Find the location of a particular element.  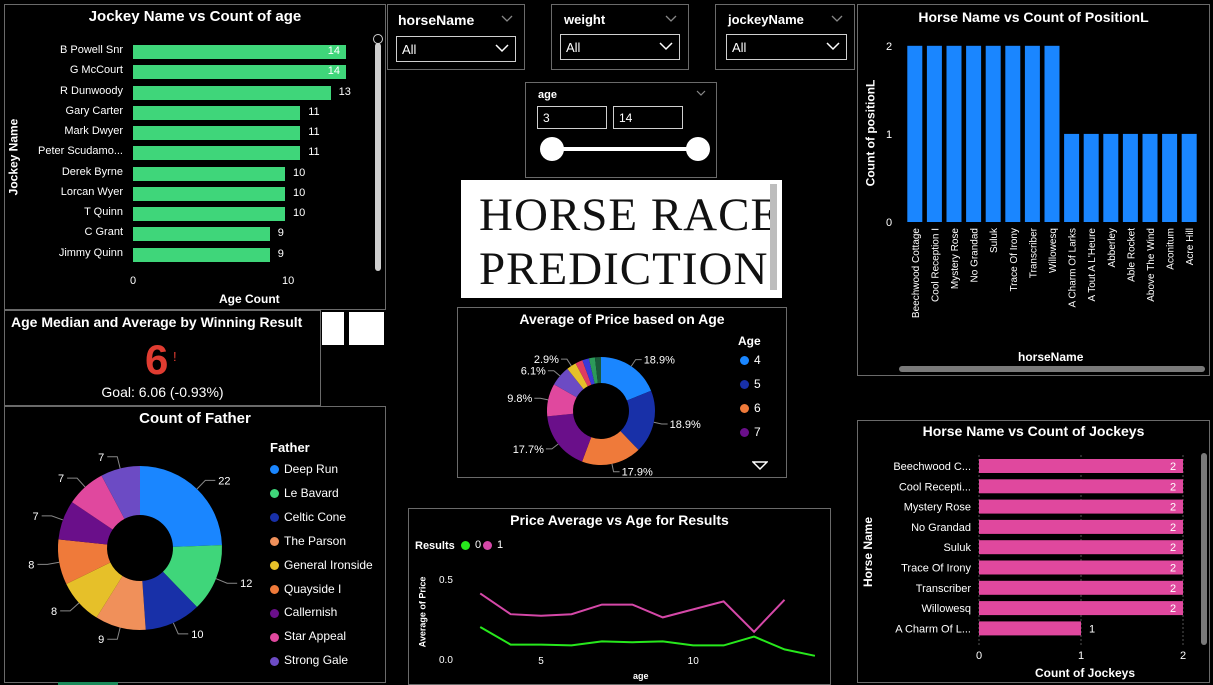

jockey-age-scrollbar is located at coordinates (378, 157).